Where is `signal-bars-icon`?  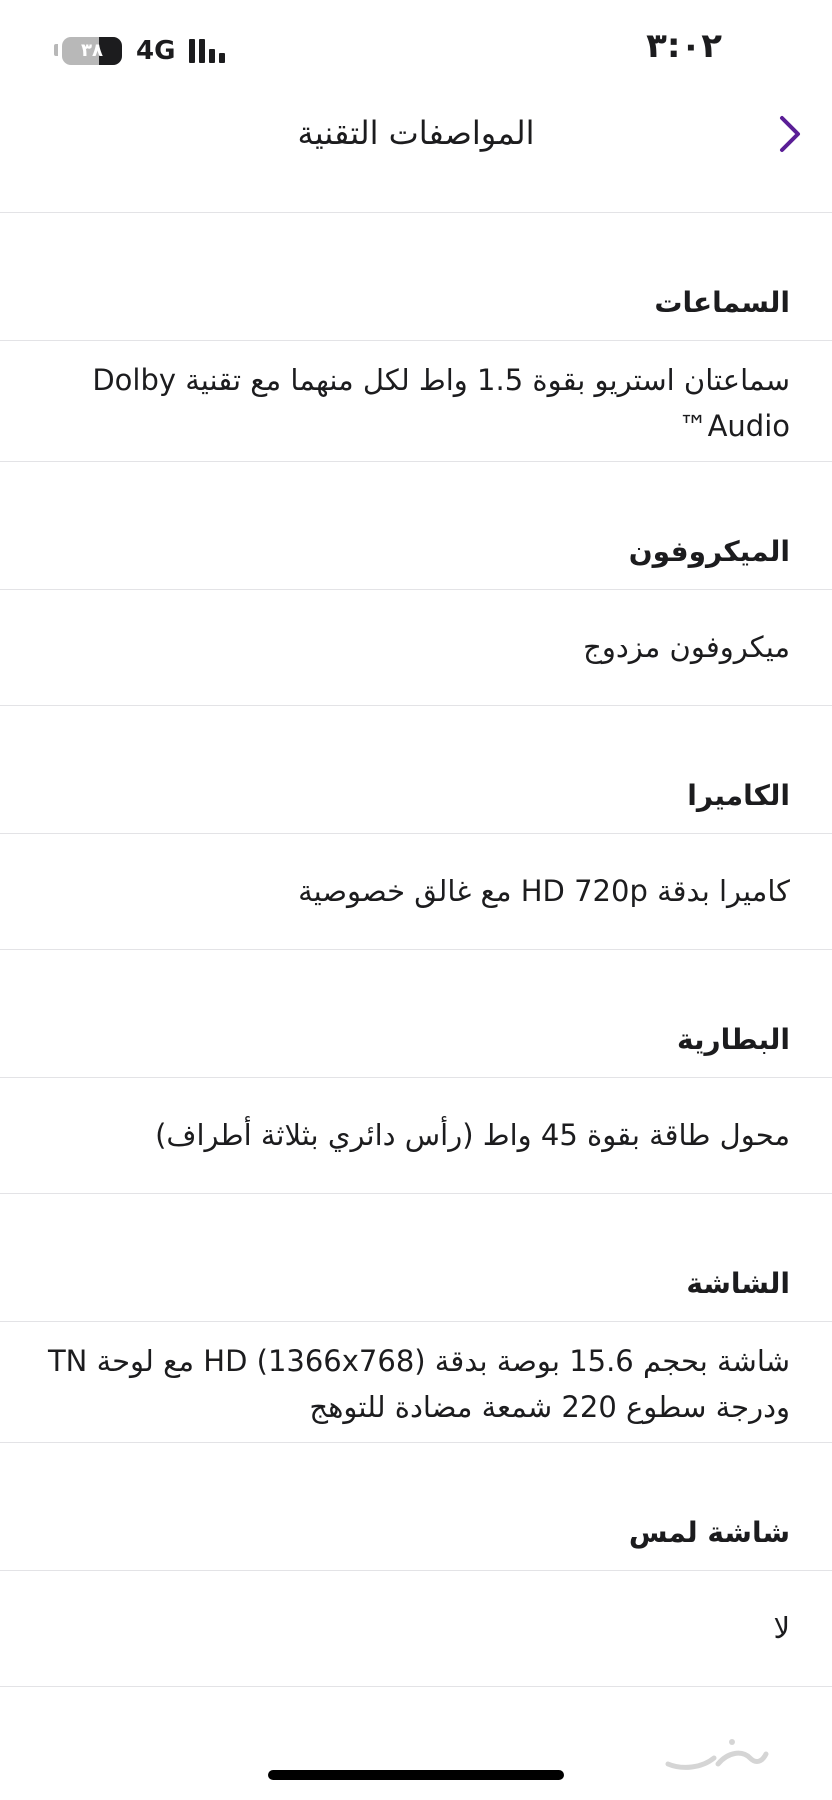 signal-bars-icon is located at coordinates (207, 51).